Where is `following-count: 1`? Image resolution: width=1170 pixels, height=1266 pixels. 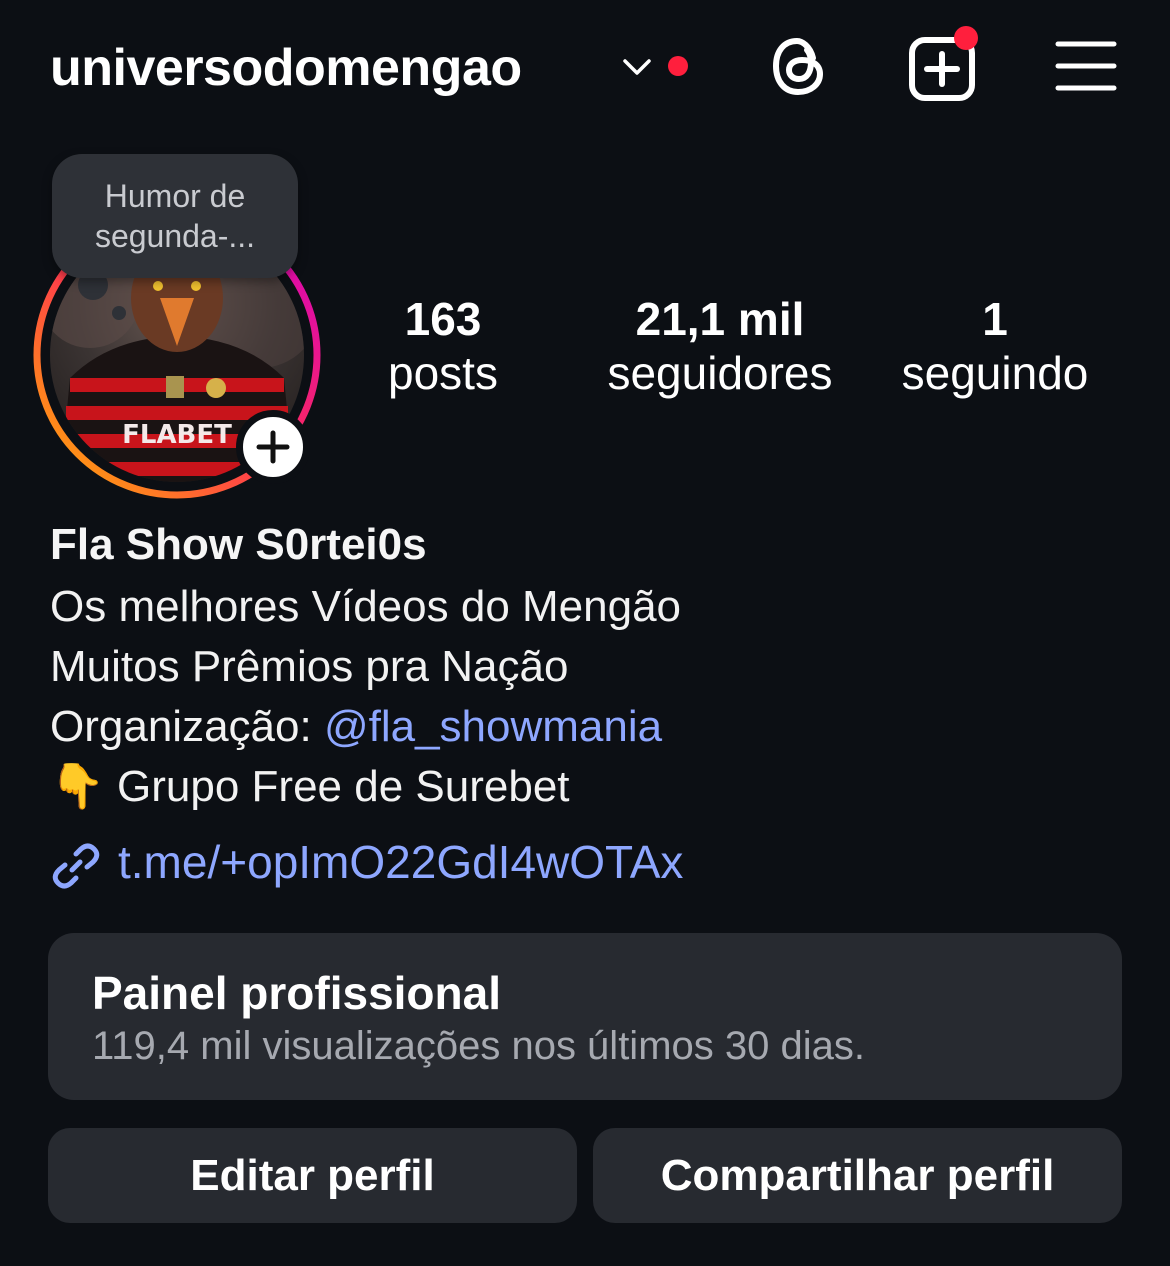
following-count: 1 is located at coordinates (995, 319).